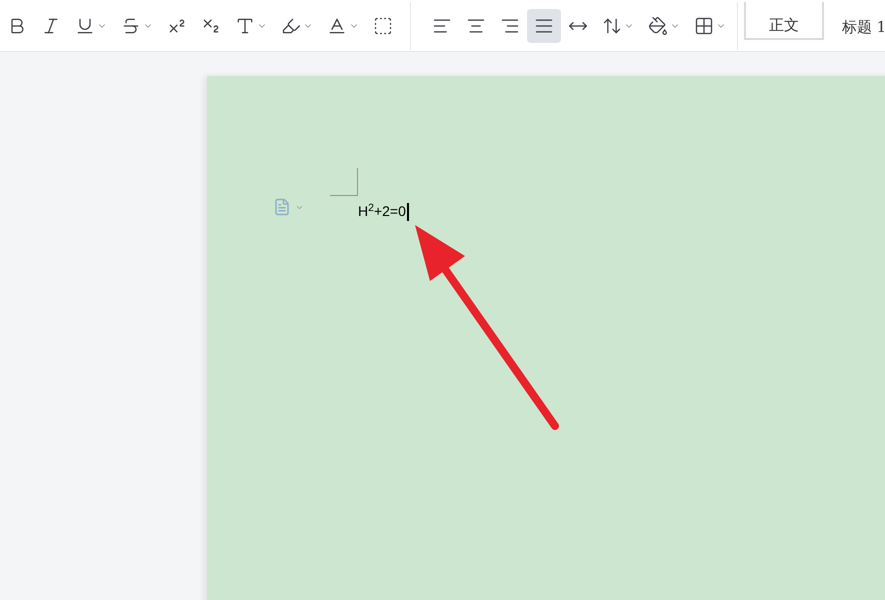  What do you see at coordinates (337, 26) in the screenshot?
I see `font-color-icon` at bounding box center [337, 26].